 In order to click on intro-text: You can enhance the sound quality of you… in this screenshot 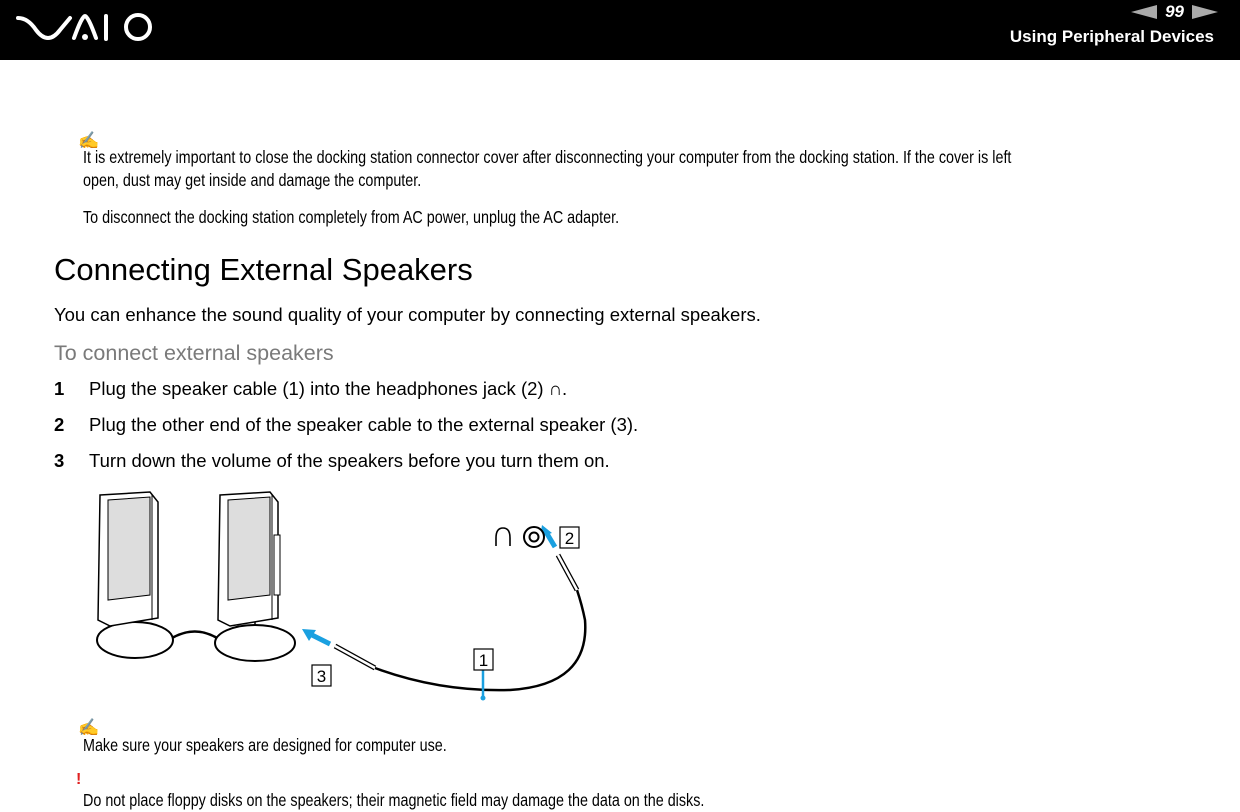, I will do `click(407, 314)`.